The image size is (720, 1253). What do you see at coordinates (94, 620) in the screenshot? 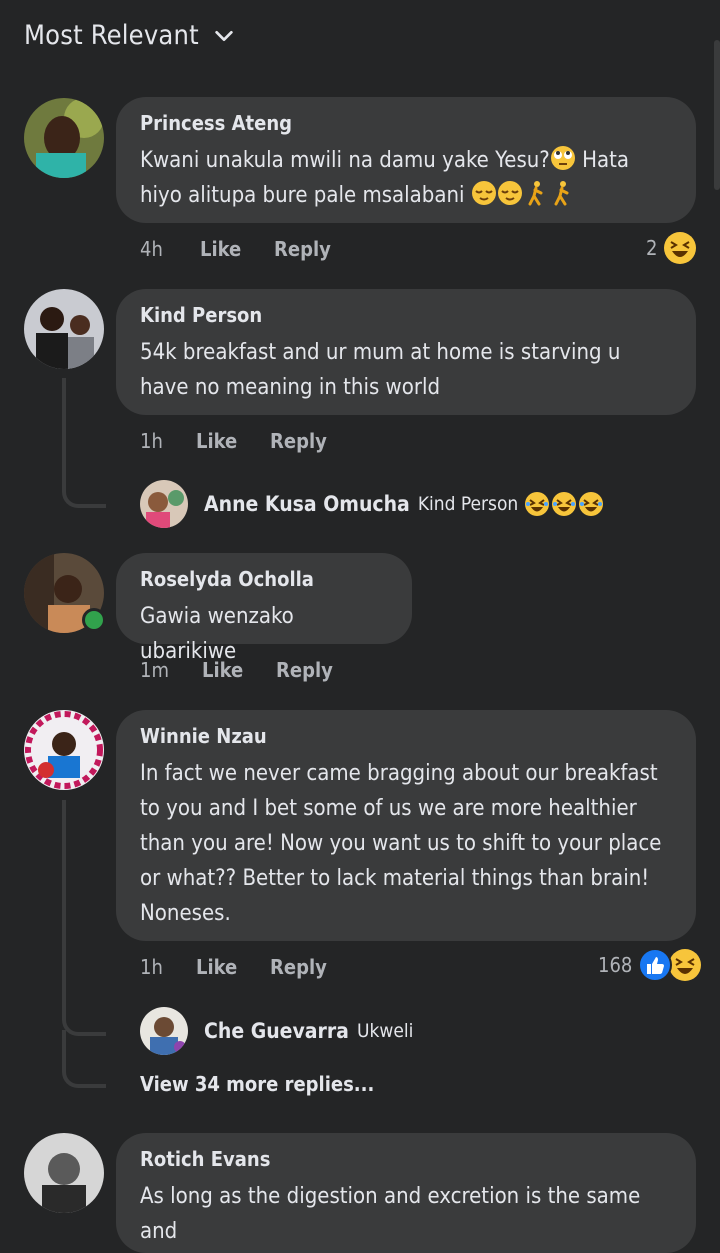
I see `online-status-indicator` at bounding box center [94, 620].